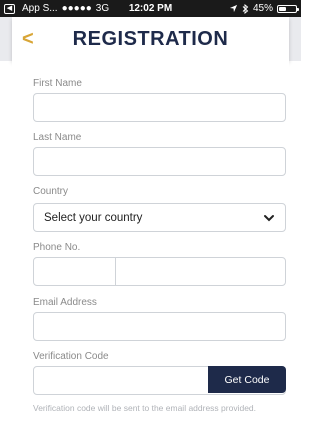  Describe the element at coordinates (159, 326) in the screenshot. I see `email-input` at that location.